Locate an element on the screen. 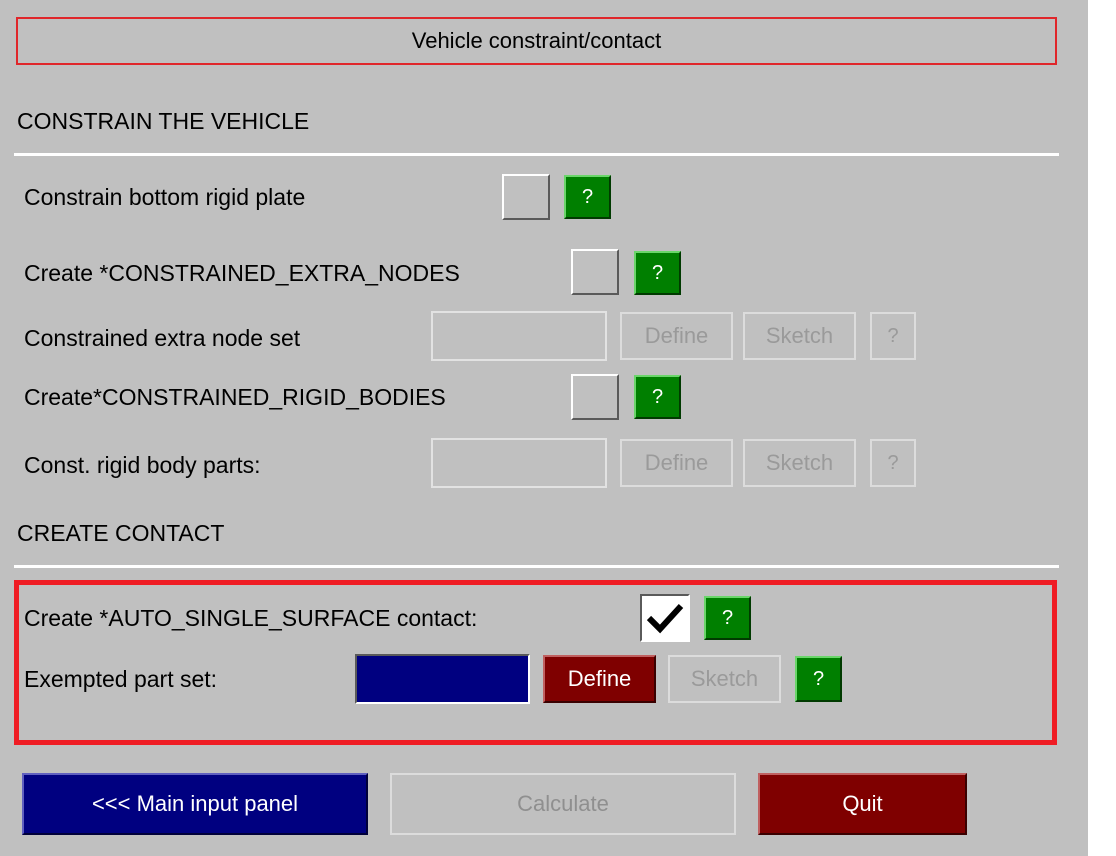 The image size is (1116, 856). extra-nodes-checkbox is located at coordinates (595, 272).